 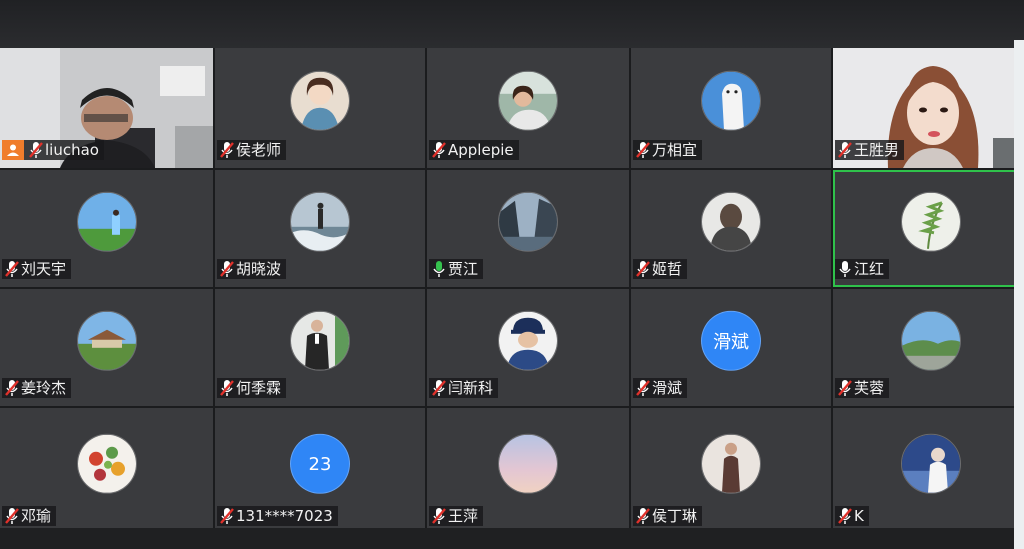 I want to click on participant-name: 姜玲杰, so click(x=44, y=388).